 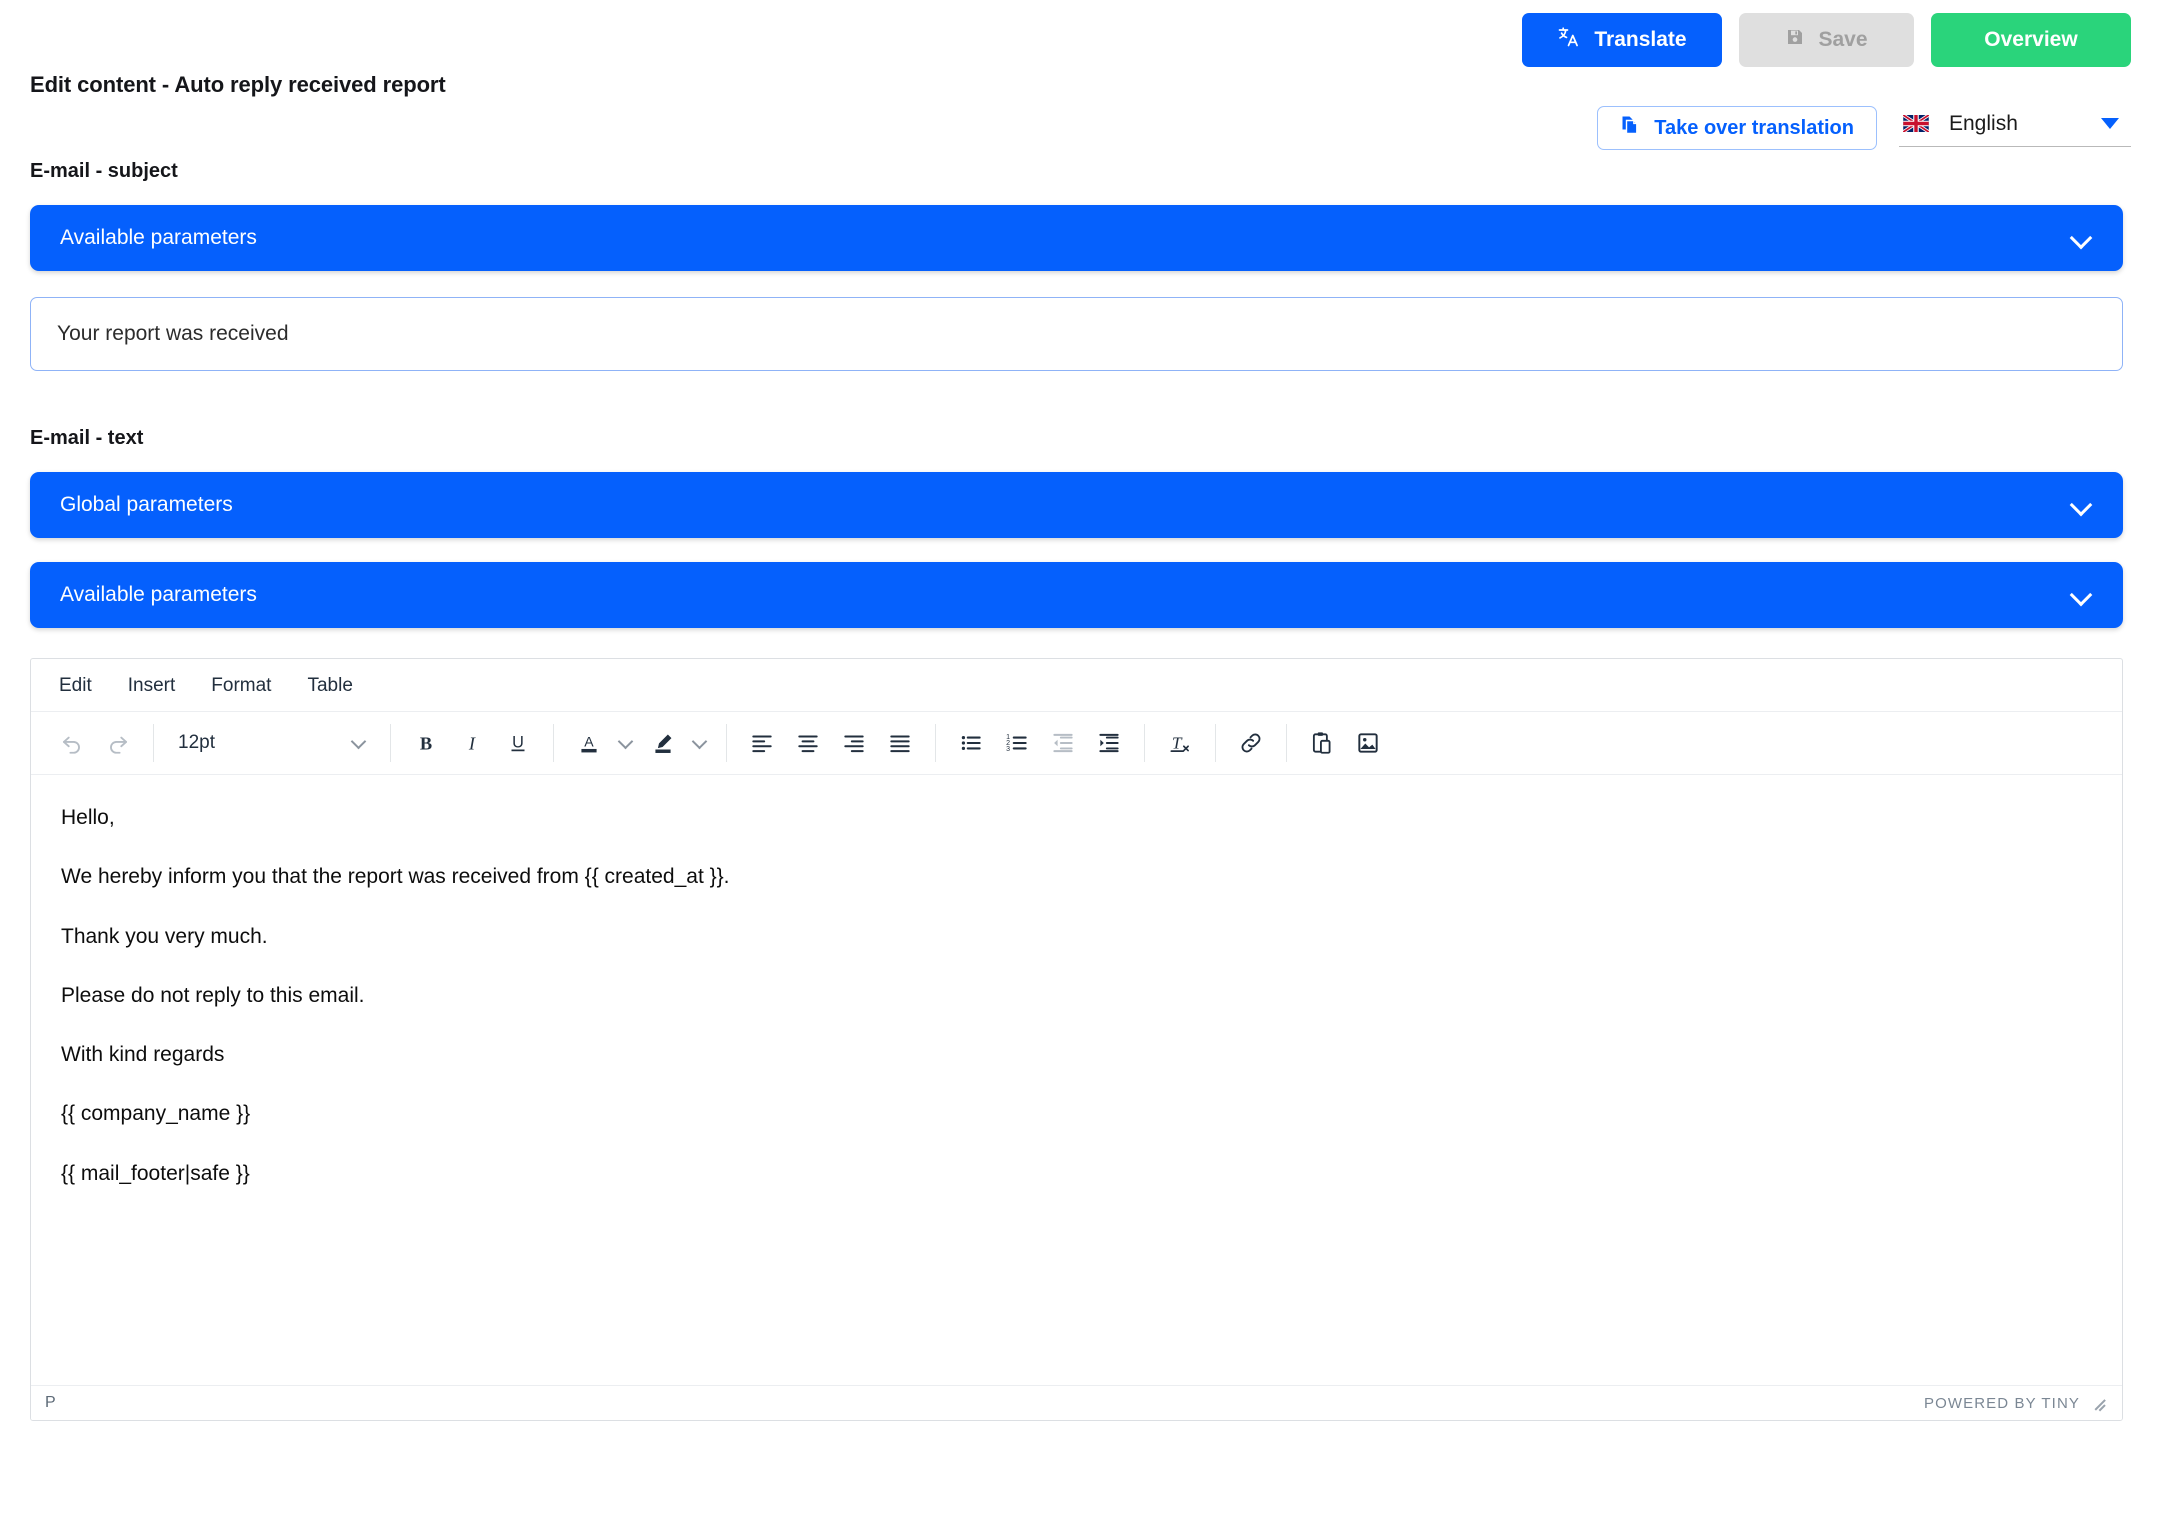 What do you see at coordinates (663, 743) in the screenshot?
I see `highlight-color-icon` at bounding box center [663, 743].